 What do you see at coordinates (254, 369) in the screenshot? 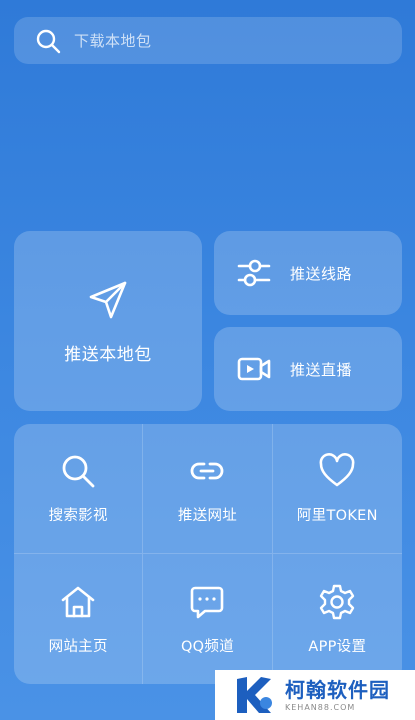
I see `video-icon` at bounding box center [254, 369].